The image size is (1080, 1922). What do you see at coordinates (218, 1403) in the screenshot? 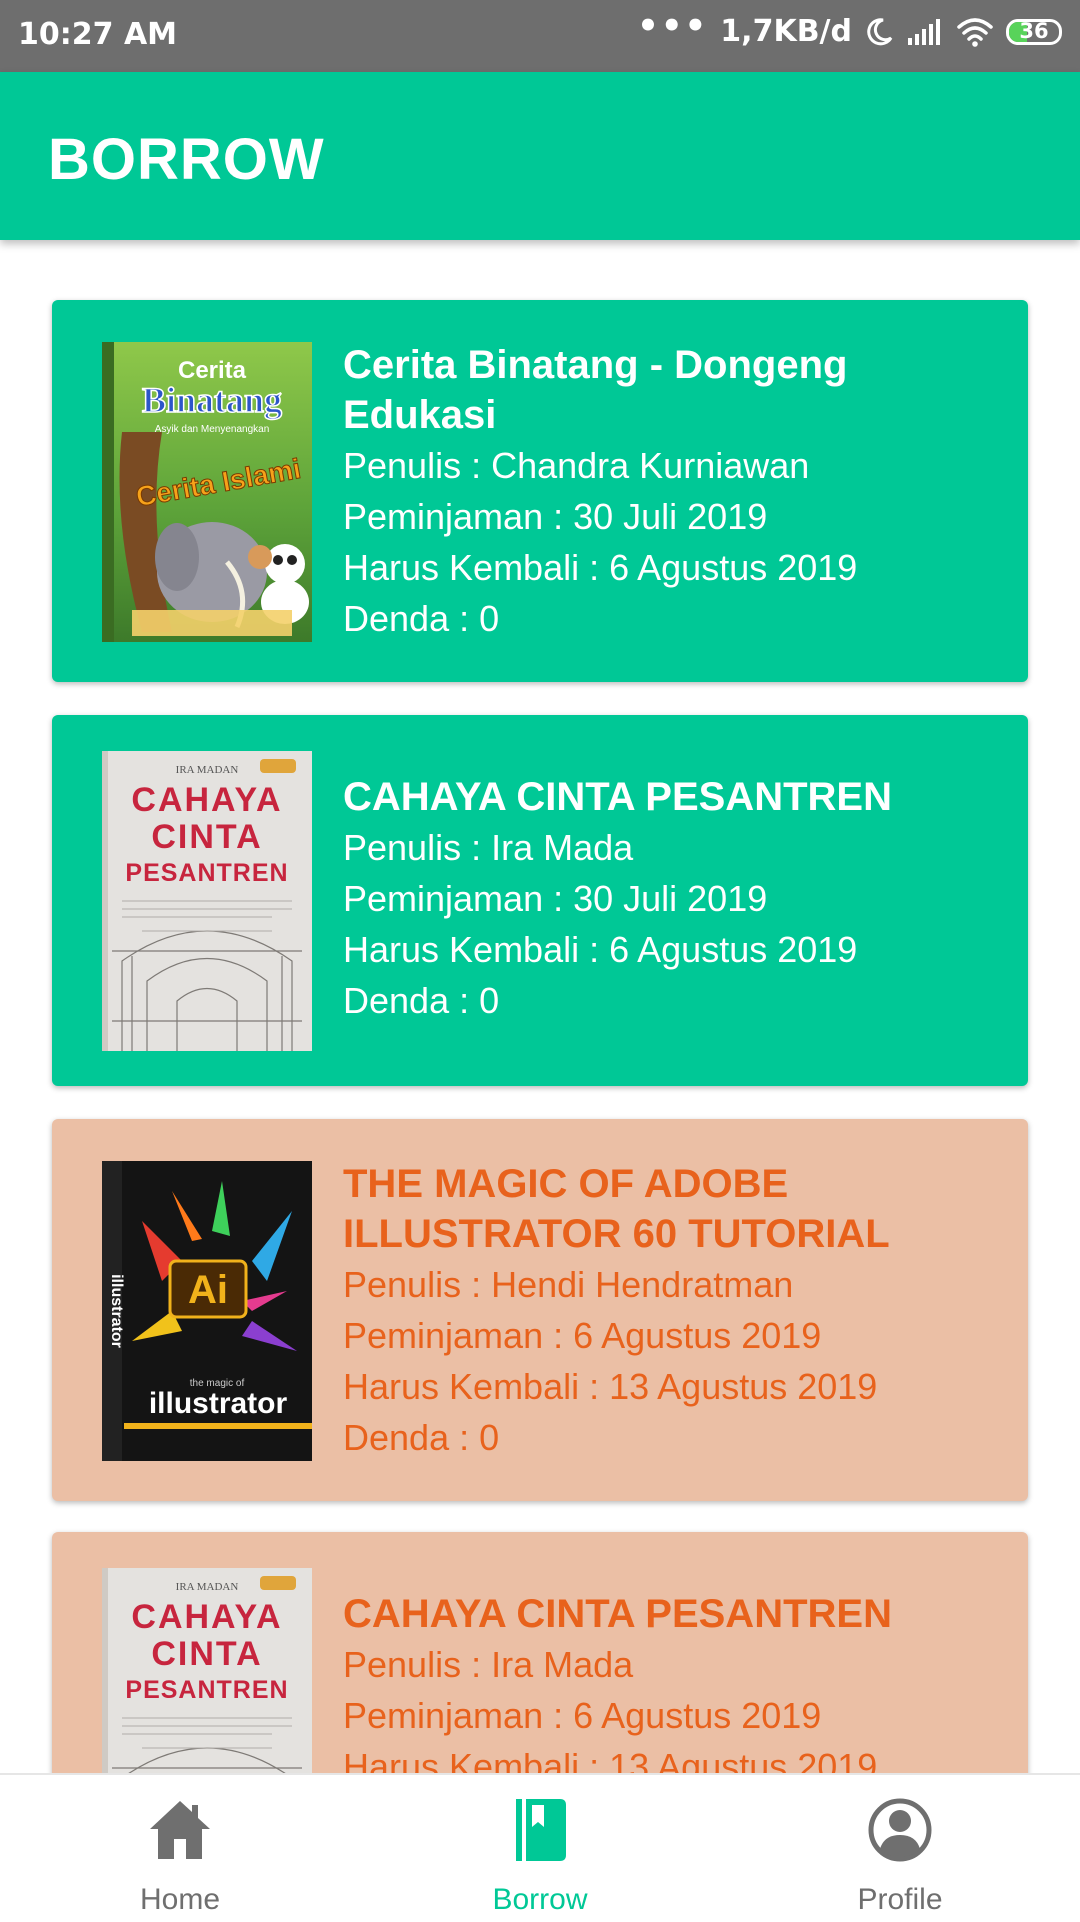
I see `cover-text: illustrator` at bounding box center [218, 1403].